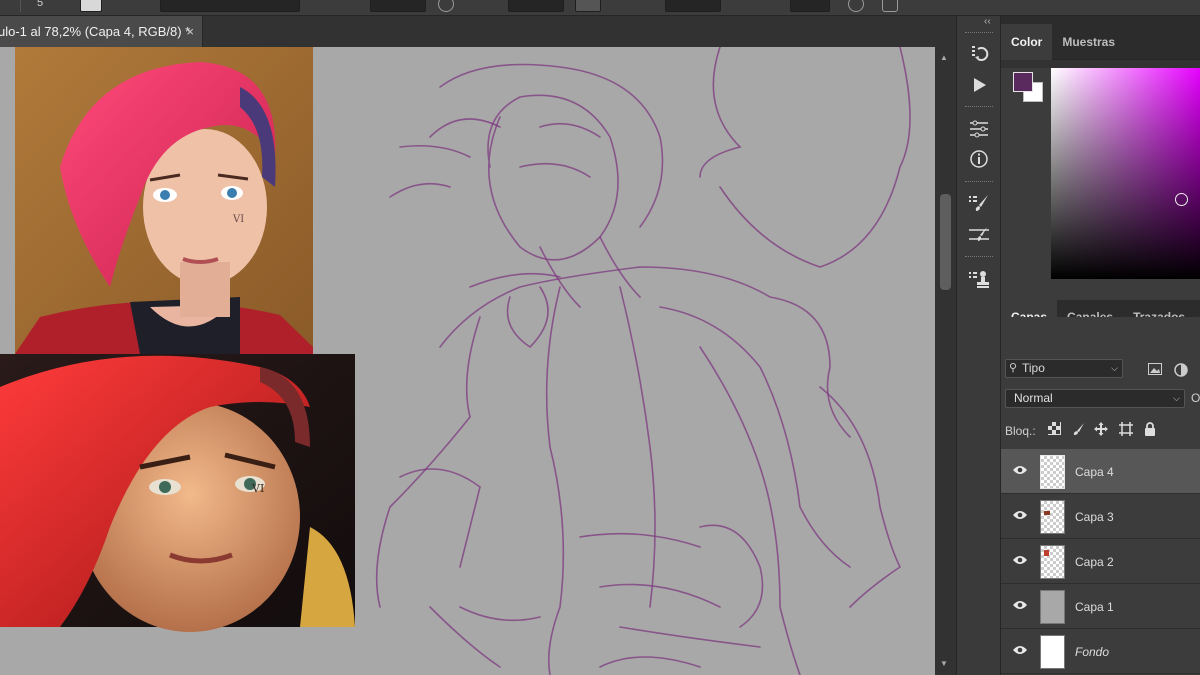 The image size is (1200, 675). Describe the element at coordinates (190, 31) in the screenshot. I see `close-tab-icon: ×` at that location.